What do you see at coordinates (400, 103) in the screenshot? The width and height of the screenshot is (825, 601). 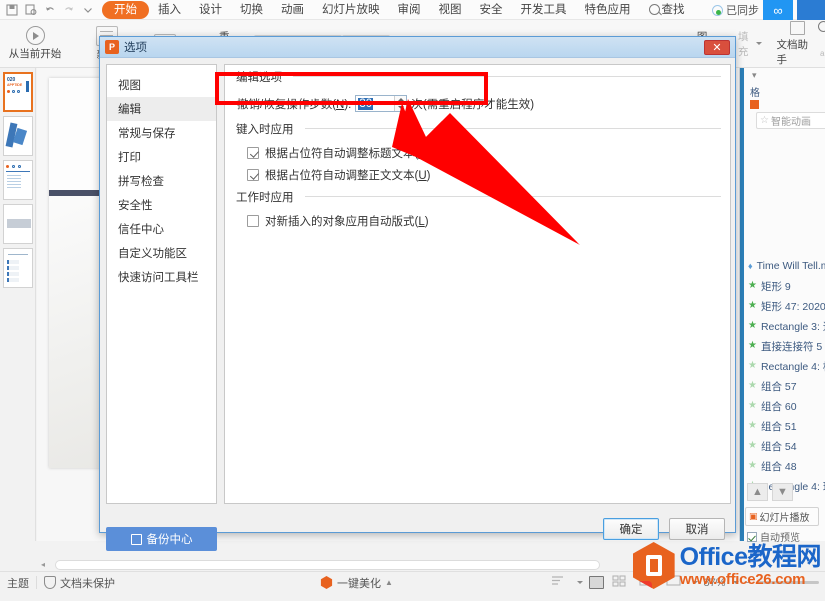 I see `spinner-buttons` at bounding box center [400, 103].